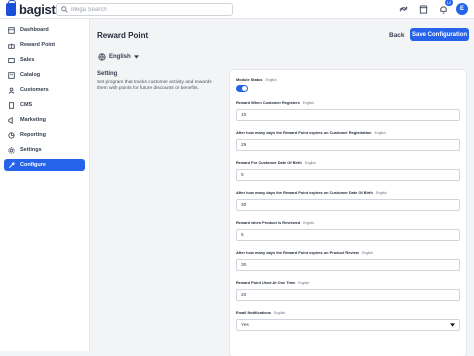  What do you see at coordinates (348, 295) in the screenshot?
I see `points-per-use-input: 20` at bounding box center [348, 295].